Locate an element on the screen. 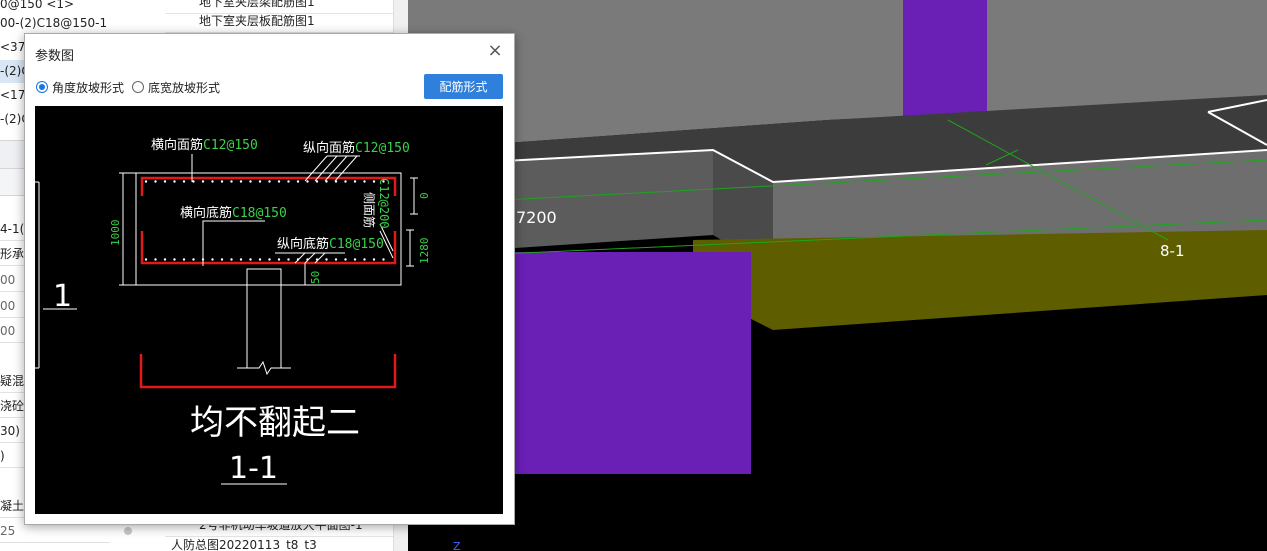  radio-selected-icon is located at coordinates (42, 87).